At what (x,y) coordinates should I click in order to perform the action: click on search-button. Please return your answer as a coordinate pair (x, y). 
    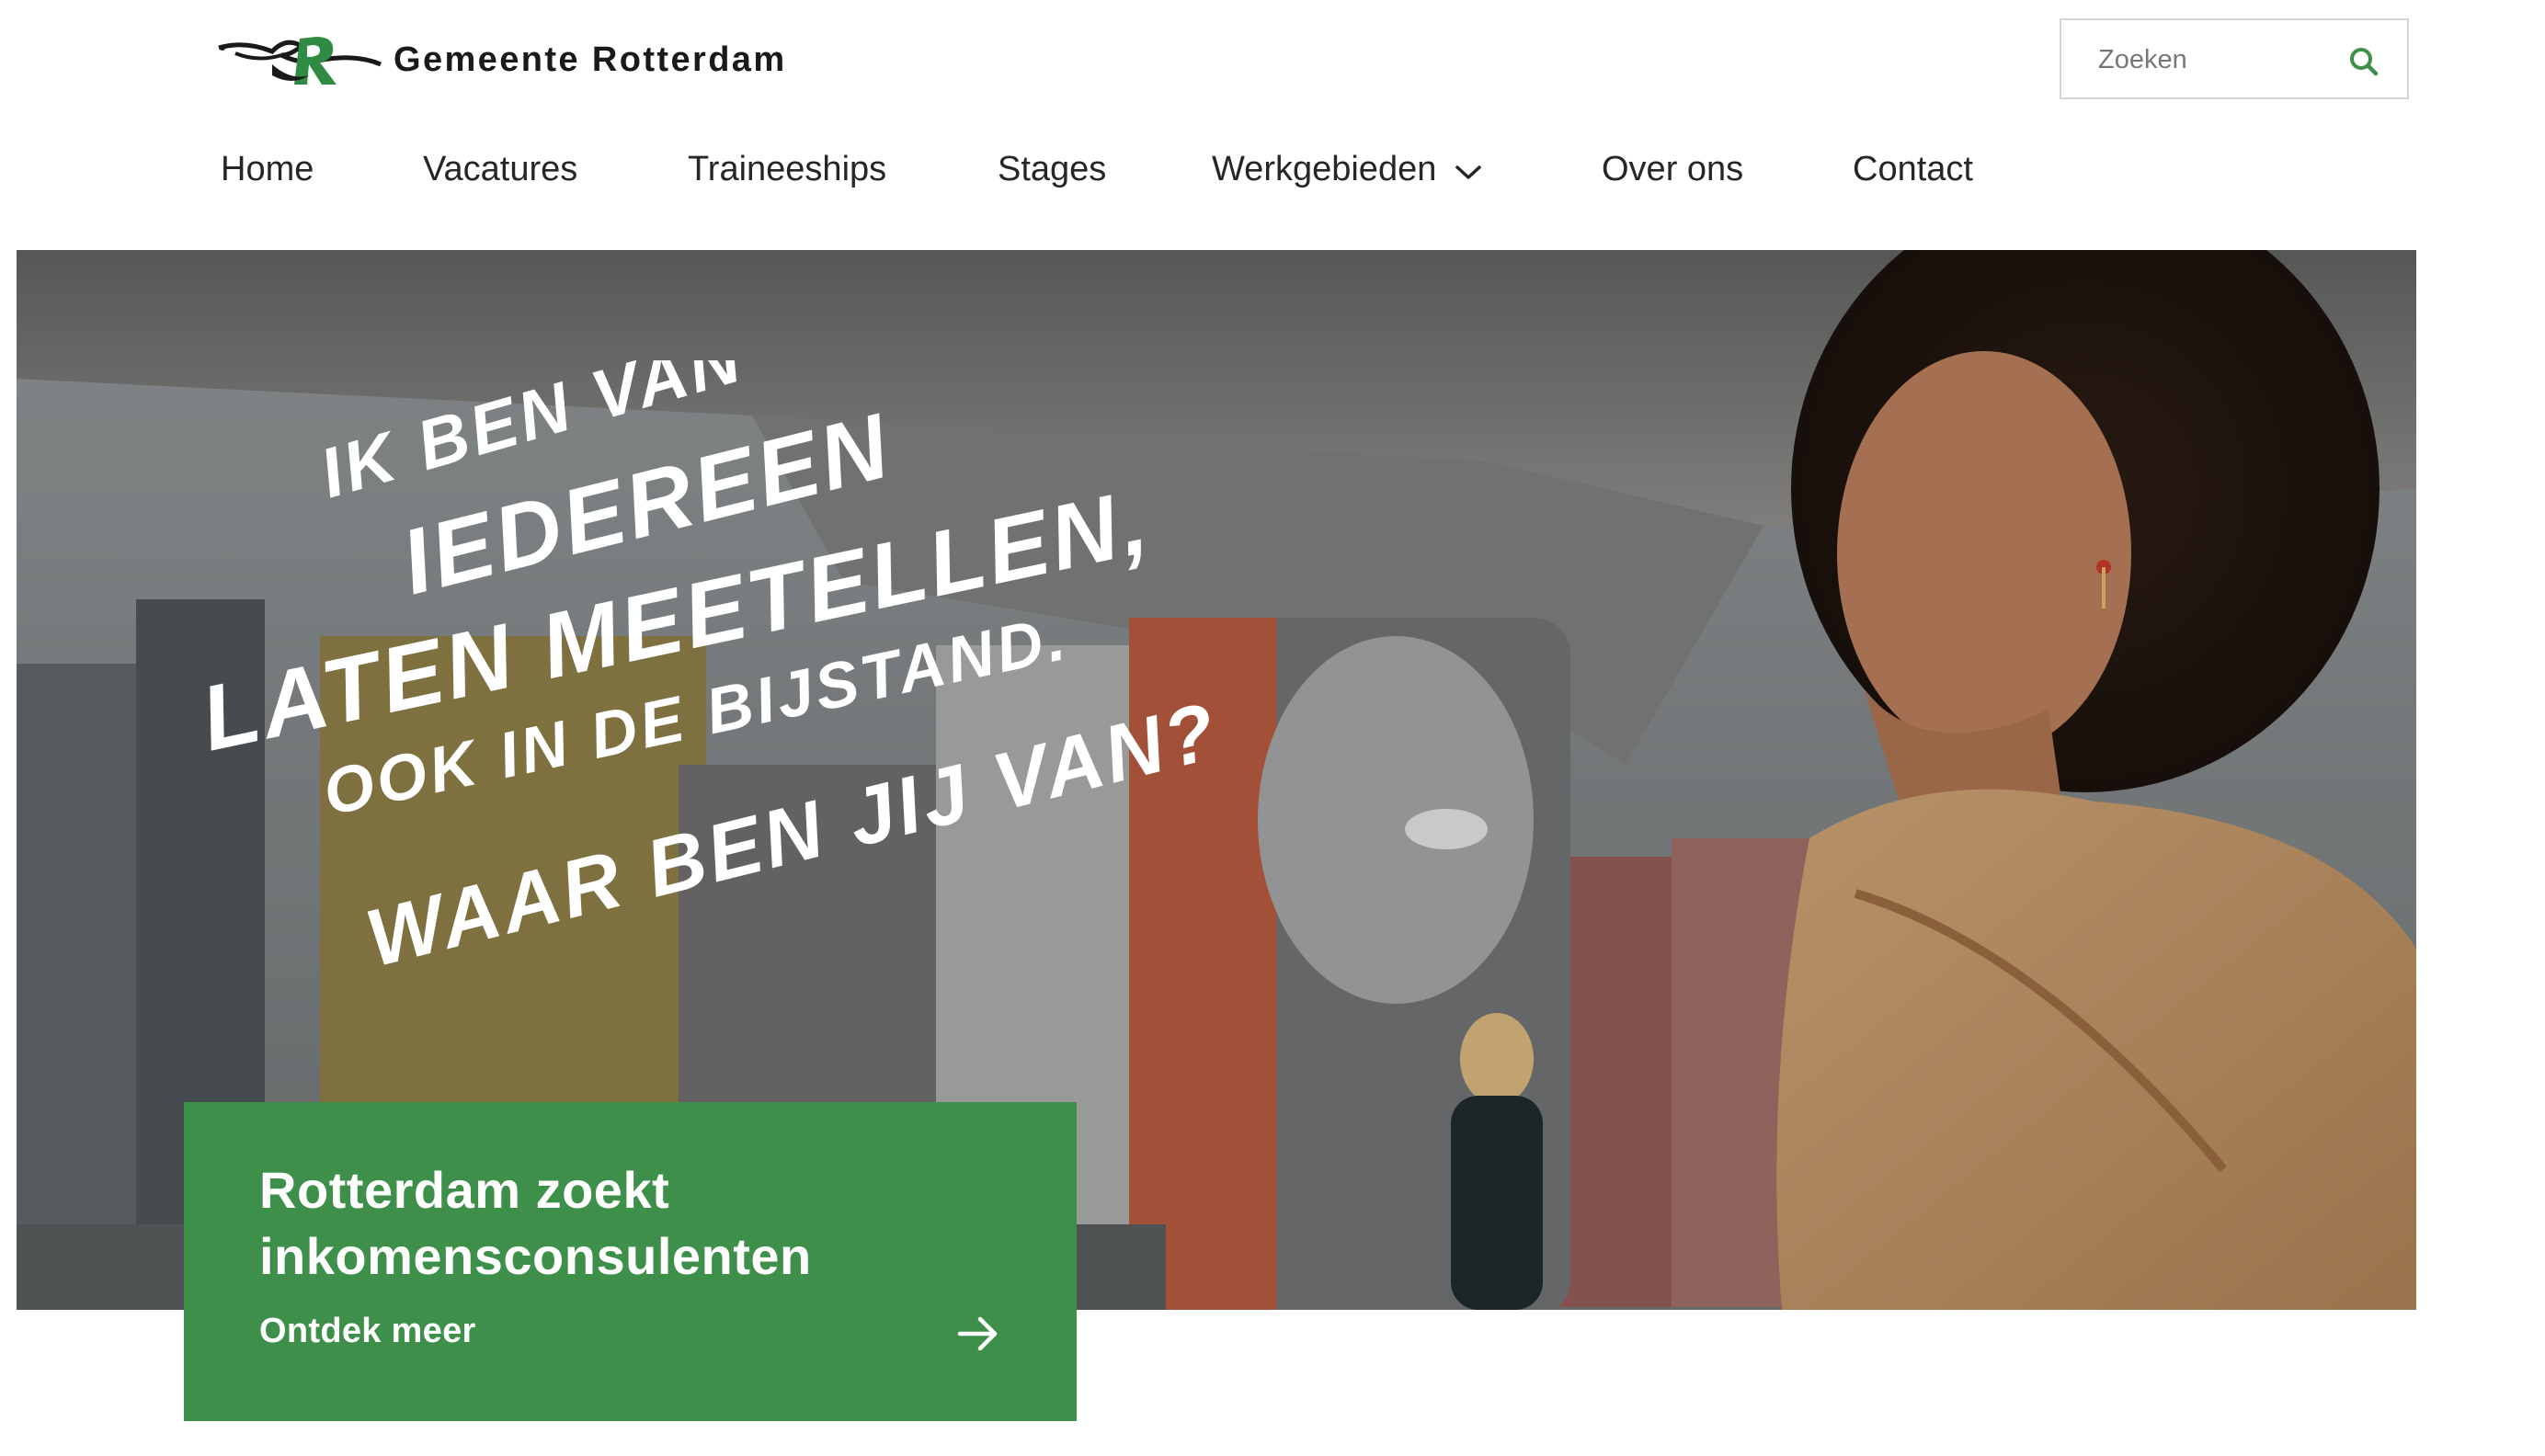
    Looking at the image, I should click on (2364, 62).